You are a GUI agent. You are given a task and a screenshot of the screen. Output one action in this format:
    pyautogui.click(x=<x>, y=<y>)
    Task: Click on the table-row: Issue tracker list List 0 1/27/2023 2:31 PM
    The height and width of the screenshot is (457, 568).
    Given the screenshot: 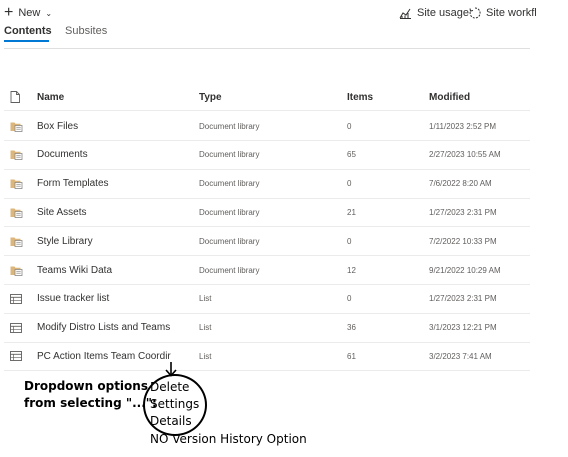 What is the action you would take?
    pyautogui.click(x=267, y=299)
    